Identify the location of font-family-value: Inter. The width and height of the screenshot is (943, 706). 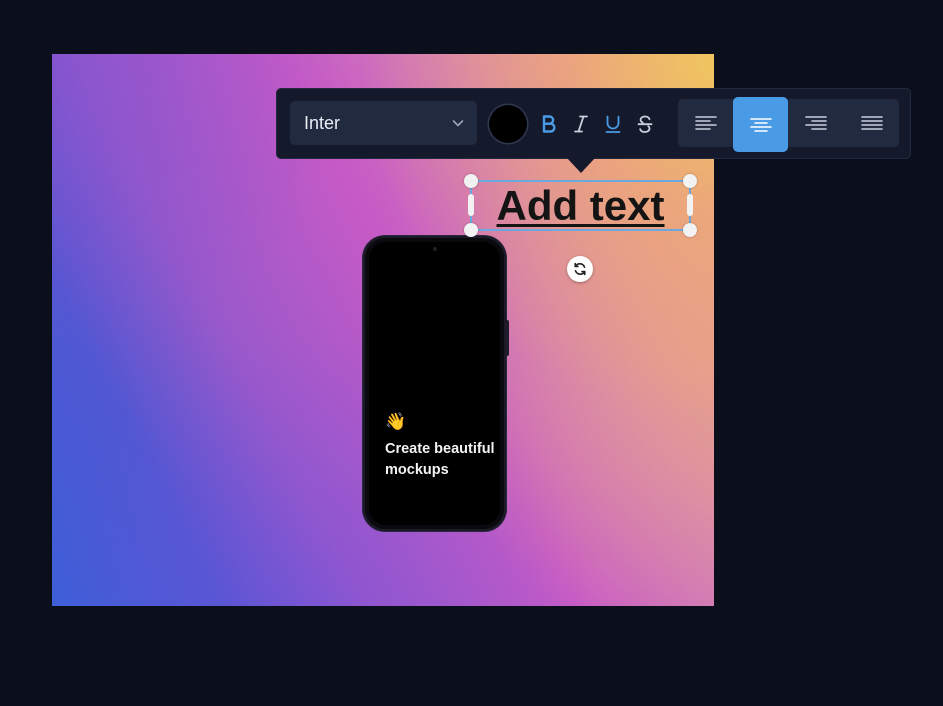
(322, 122).